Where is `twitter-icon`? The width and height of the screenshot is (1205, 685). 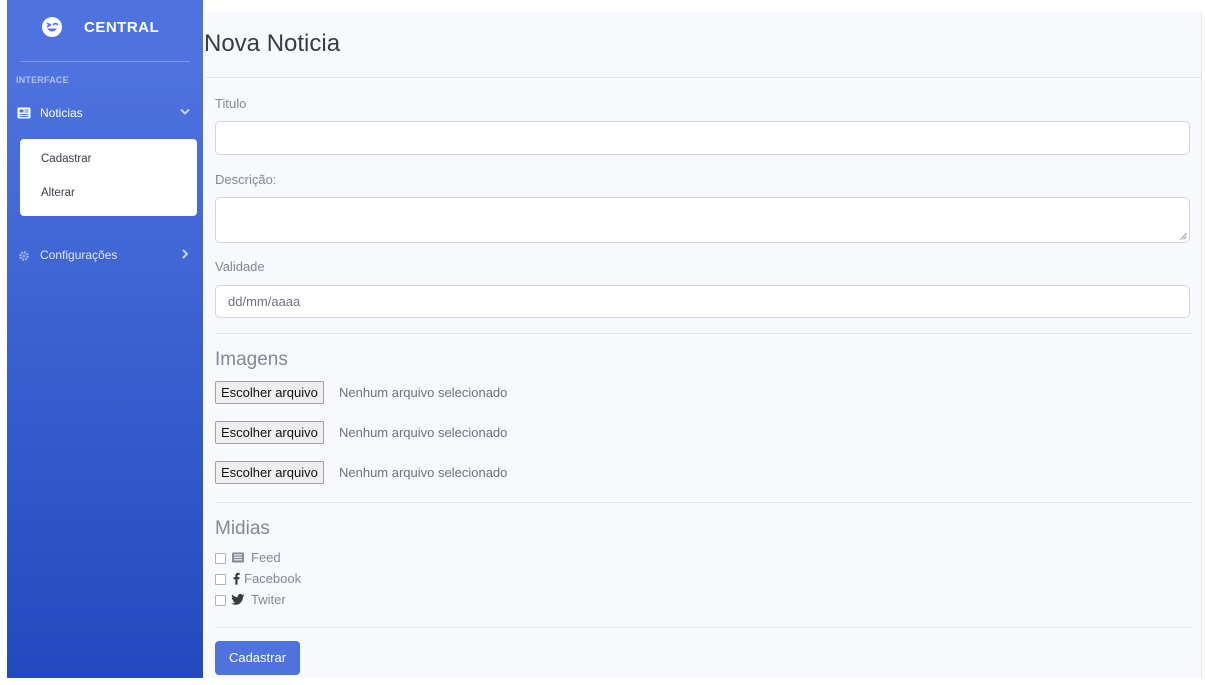
twitter-icon is located at coordinates (238, 599).